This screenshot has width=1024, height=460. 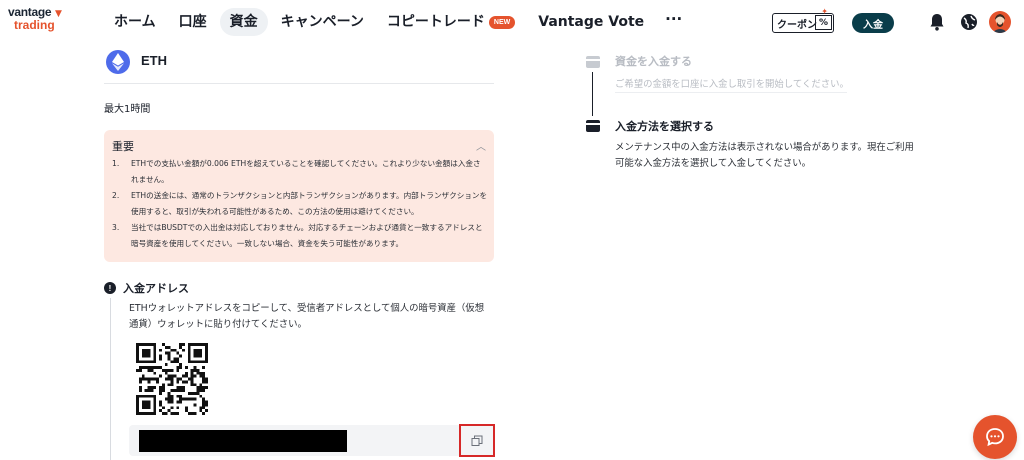 What do you see at coordinates (193, 22) in the screenshot?
I see `nav-item-account: 口座` at bounding box center [193, 22].